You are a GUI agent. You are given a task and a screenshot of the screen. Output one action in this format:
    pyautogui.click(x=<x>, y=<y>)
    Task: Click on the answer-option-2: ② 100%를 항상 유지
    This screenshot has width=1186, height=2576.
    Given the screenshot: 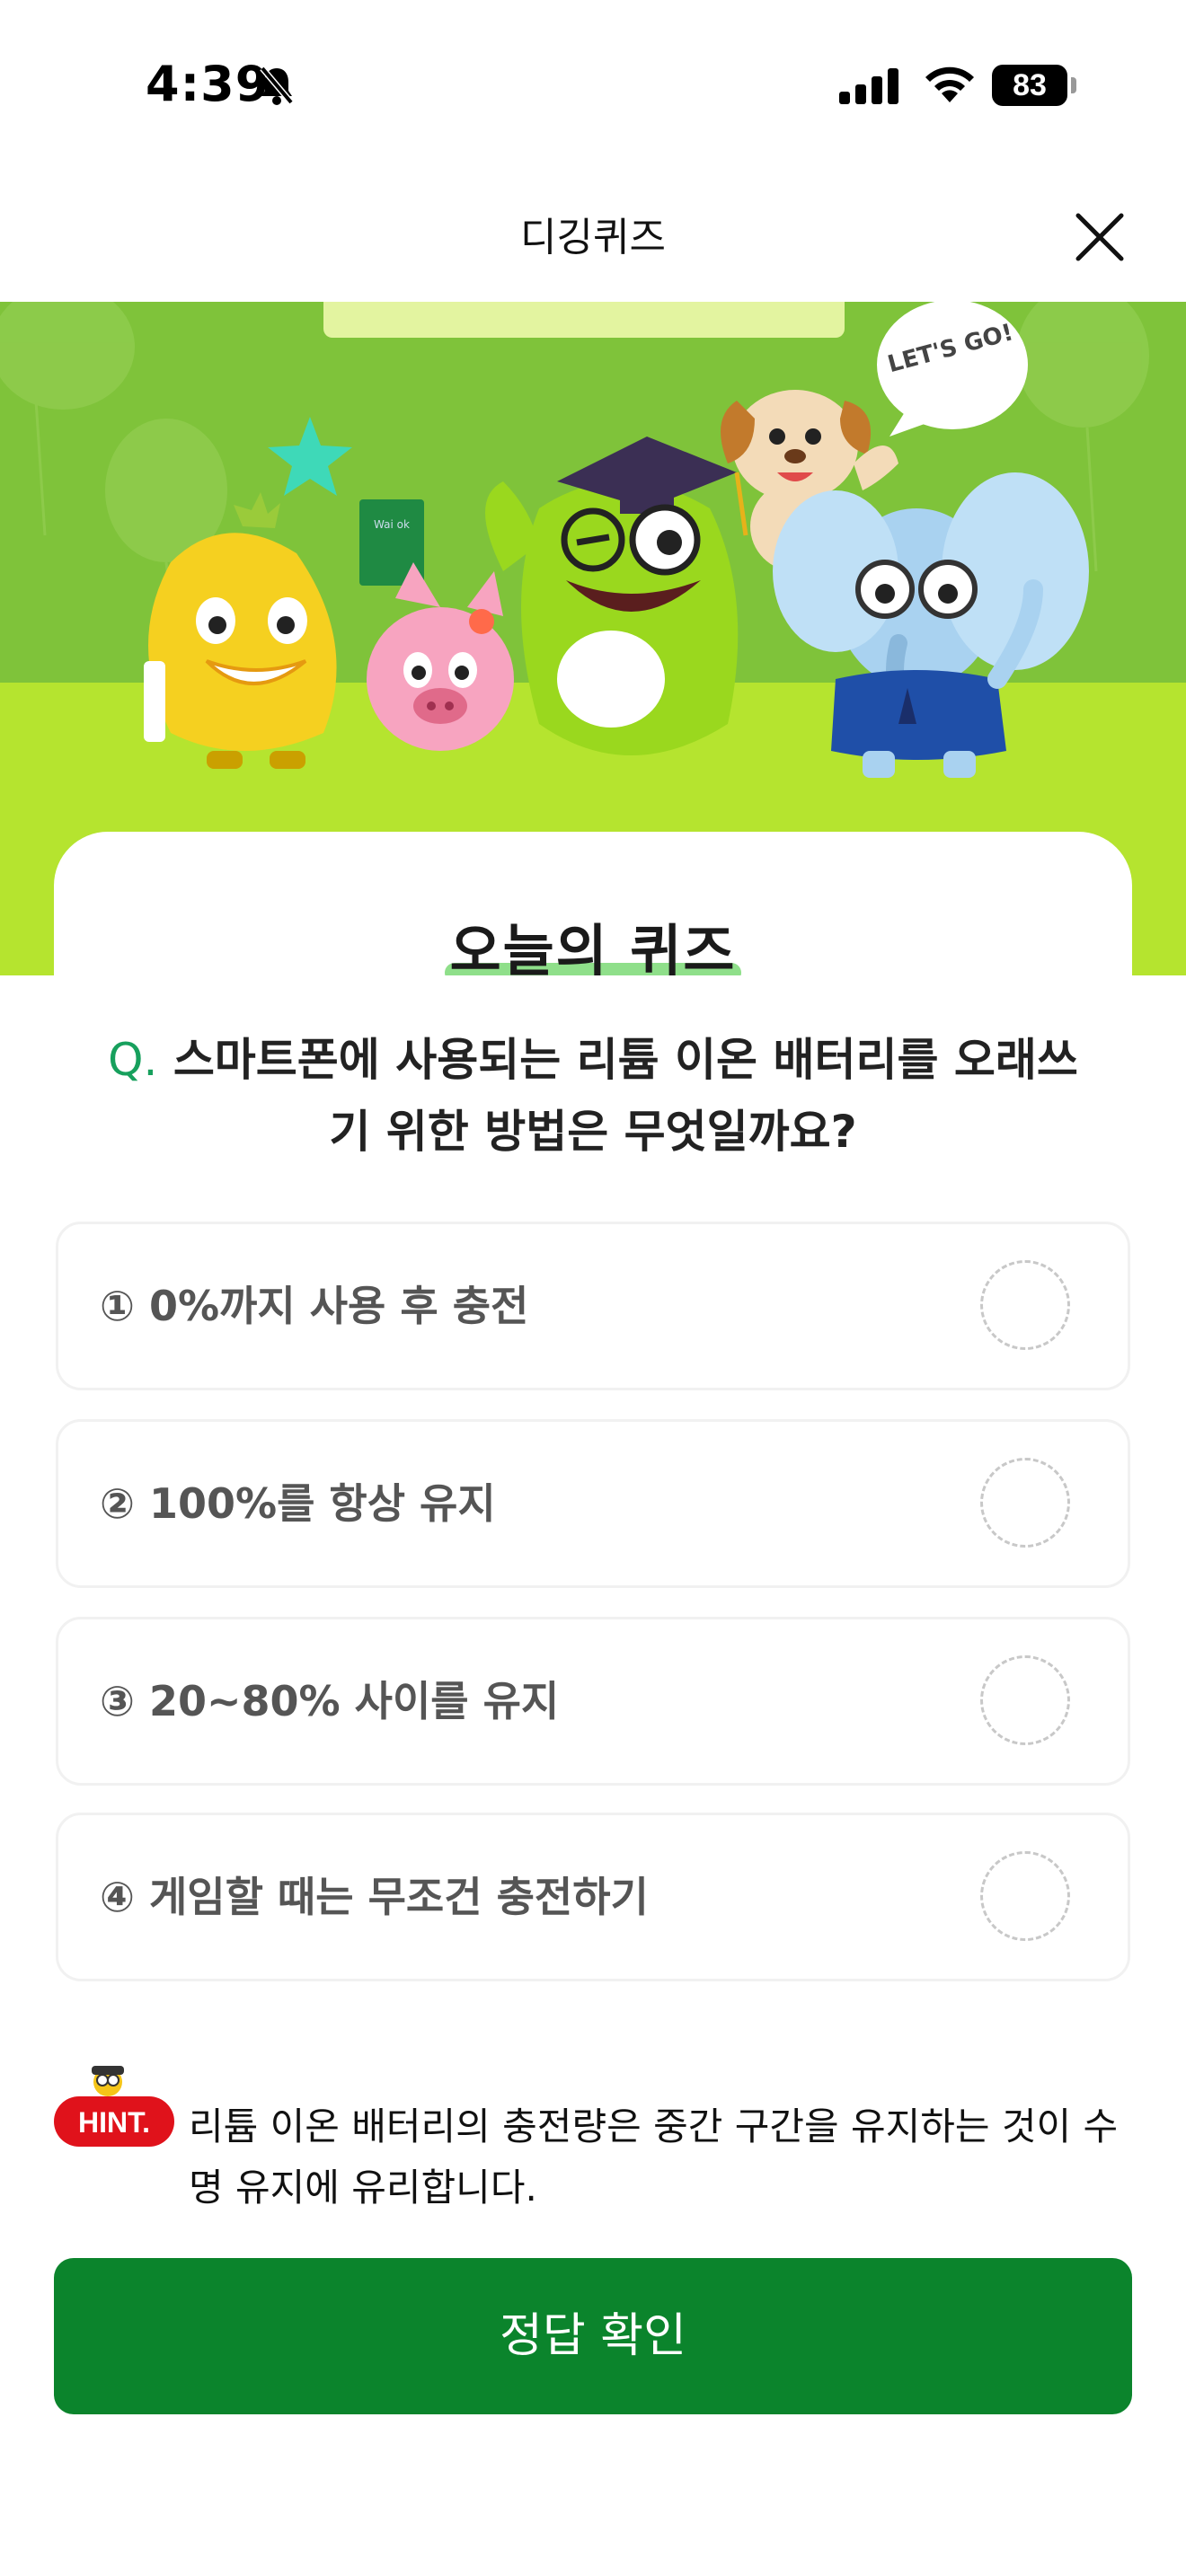 What is the action you would take?
    pyautogui.click(x=593, y=1503)
    